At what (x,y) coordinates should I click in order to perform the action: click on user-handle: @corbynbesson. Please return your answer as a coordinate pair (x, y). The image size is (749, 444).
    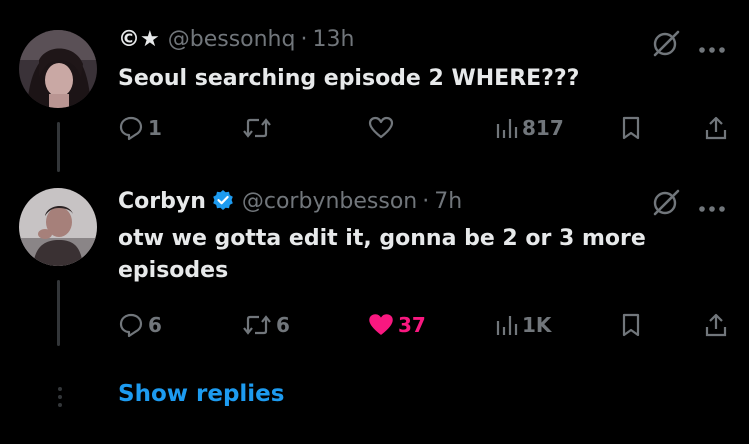
    Looking at the image, I should click on (329, 201).